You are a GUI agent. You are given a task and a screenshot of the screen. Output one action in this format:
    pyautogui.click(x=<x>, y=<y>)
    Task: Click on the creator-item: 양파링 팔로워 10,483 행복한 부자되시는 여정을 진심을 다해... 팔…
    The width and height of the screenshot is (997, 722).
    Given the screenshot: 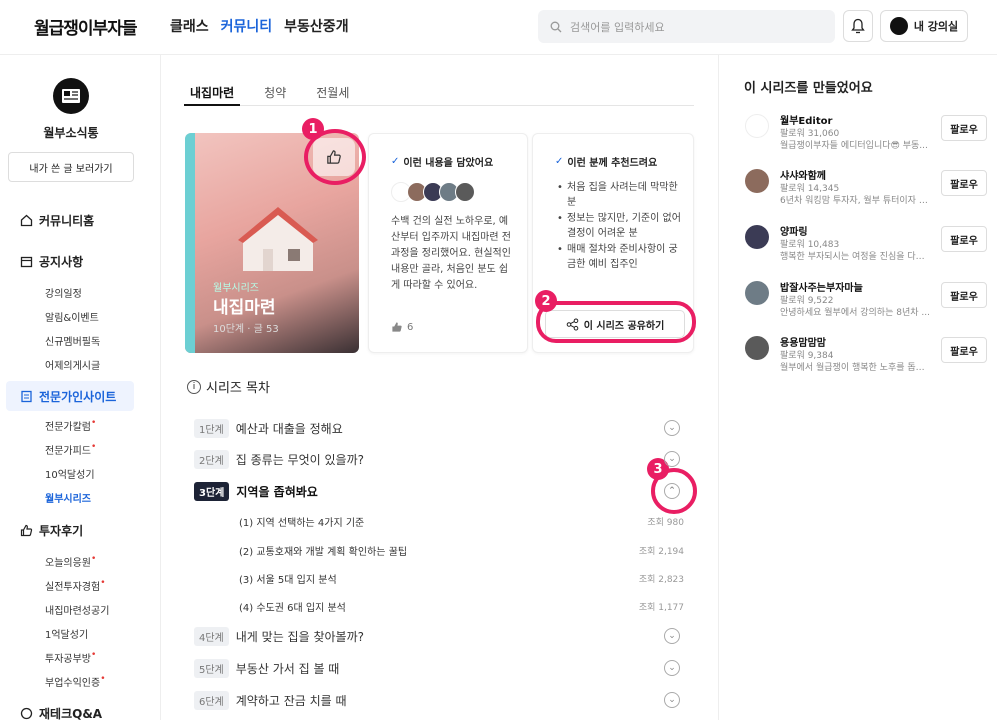 What is the action you would take?
    pyautogui.click(x=866, y=246)
    